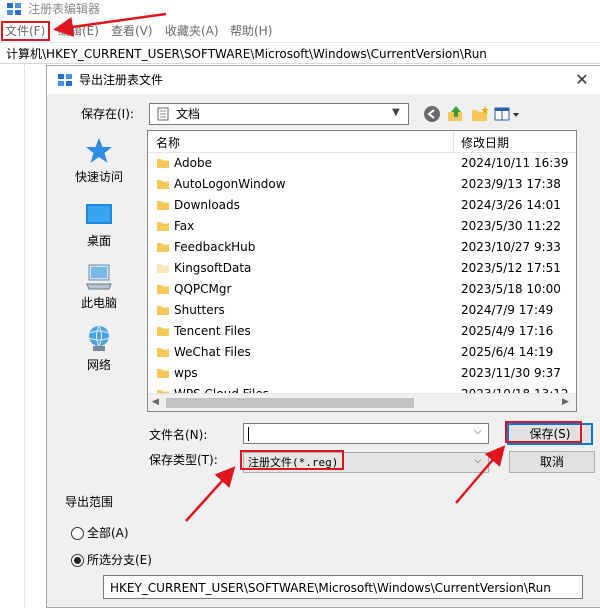 The height and width of the screenshot is (608, 600). Describe the element at coordinates (98, 303) in the screenshot. I see `place-label: 此电脑` at that location.